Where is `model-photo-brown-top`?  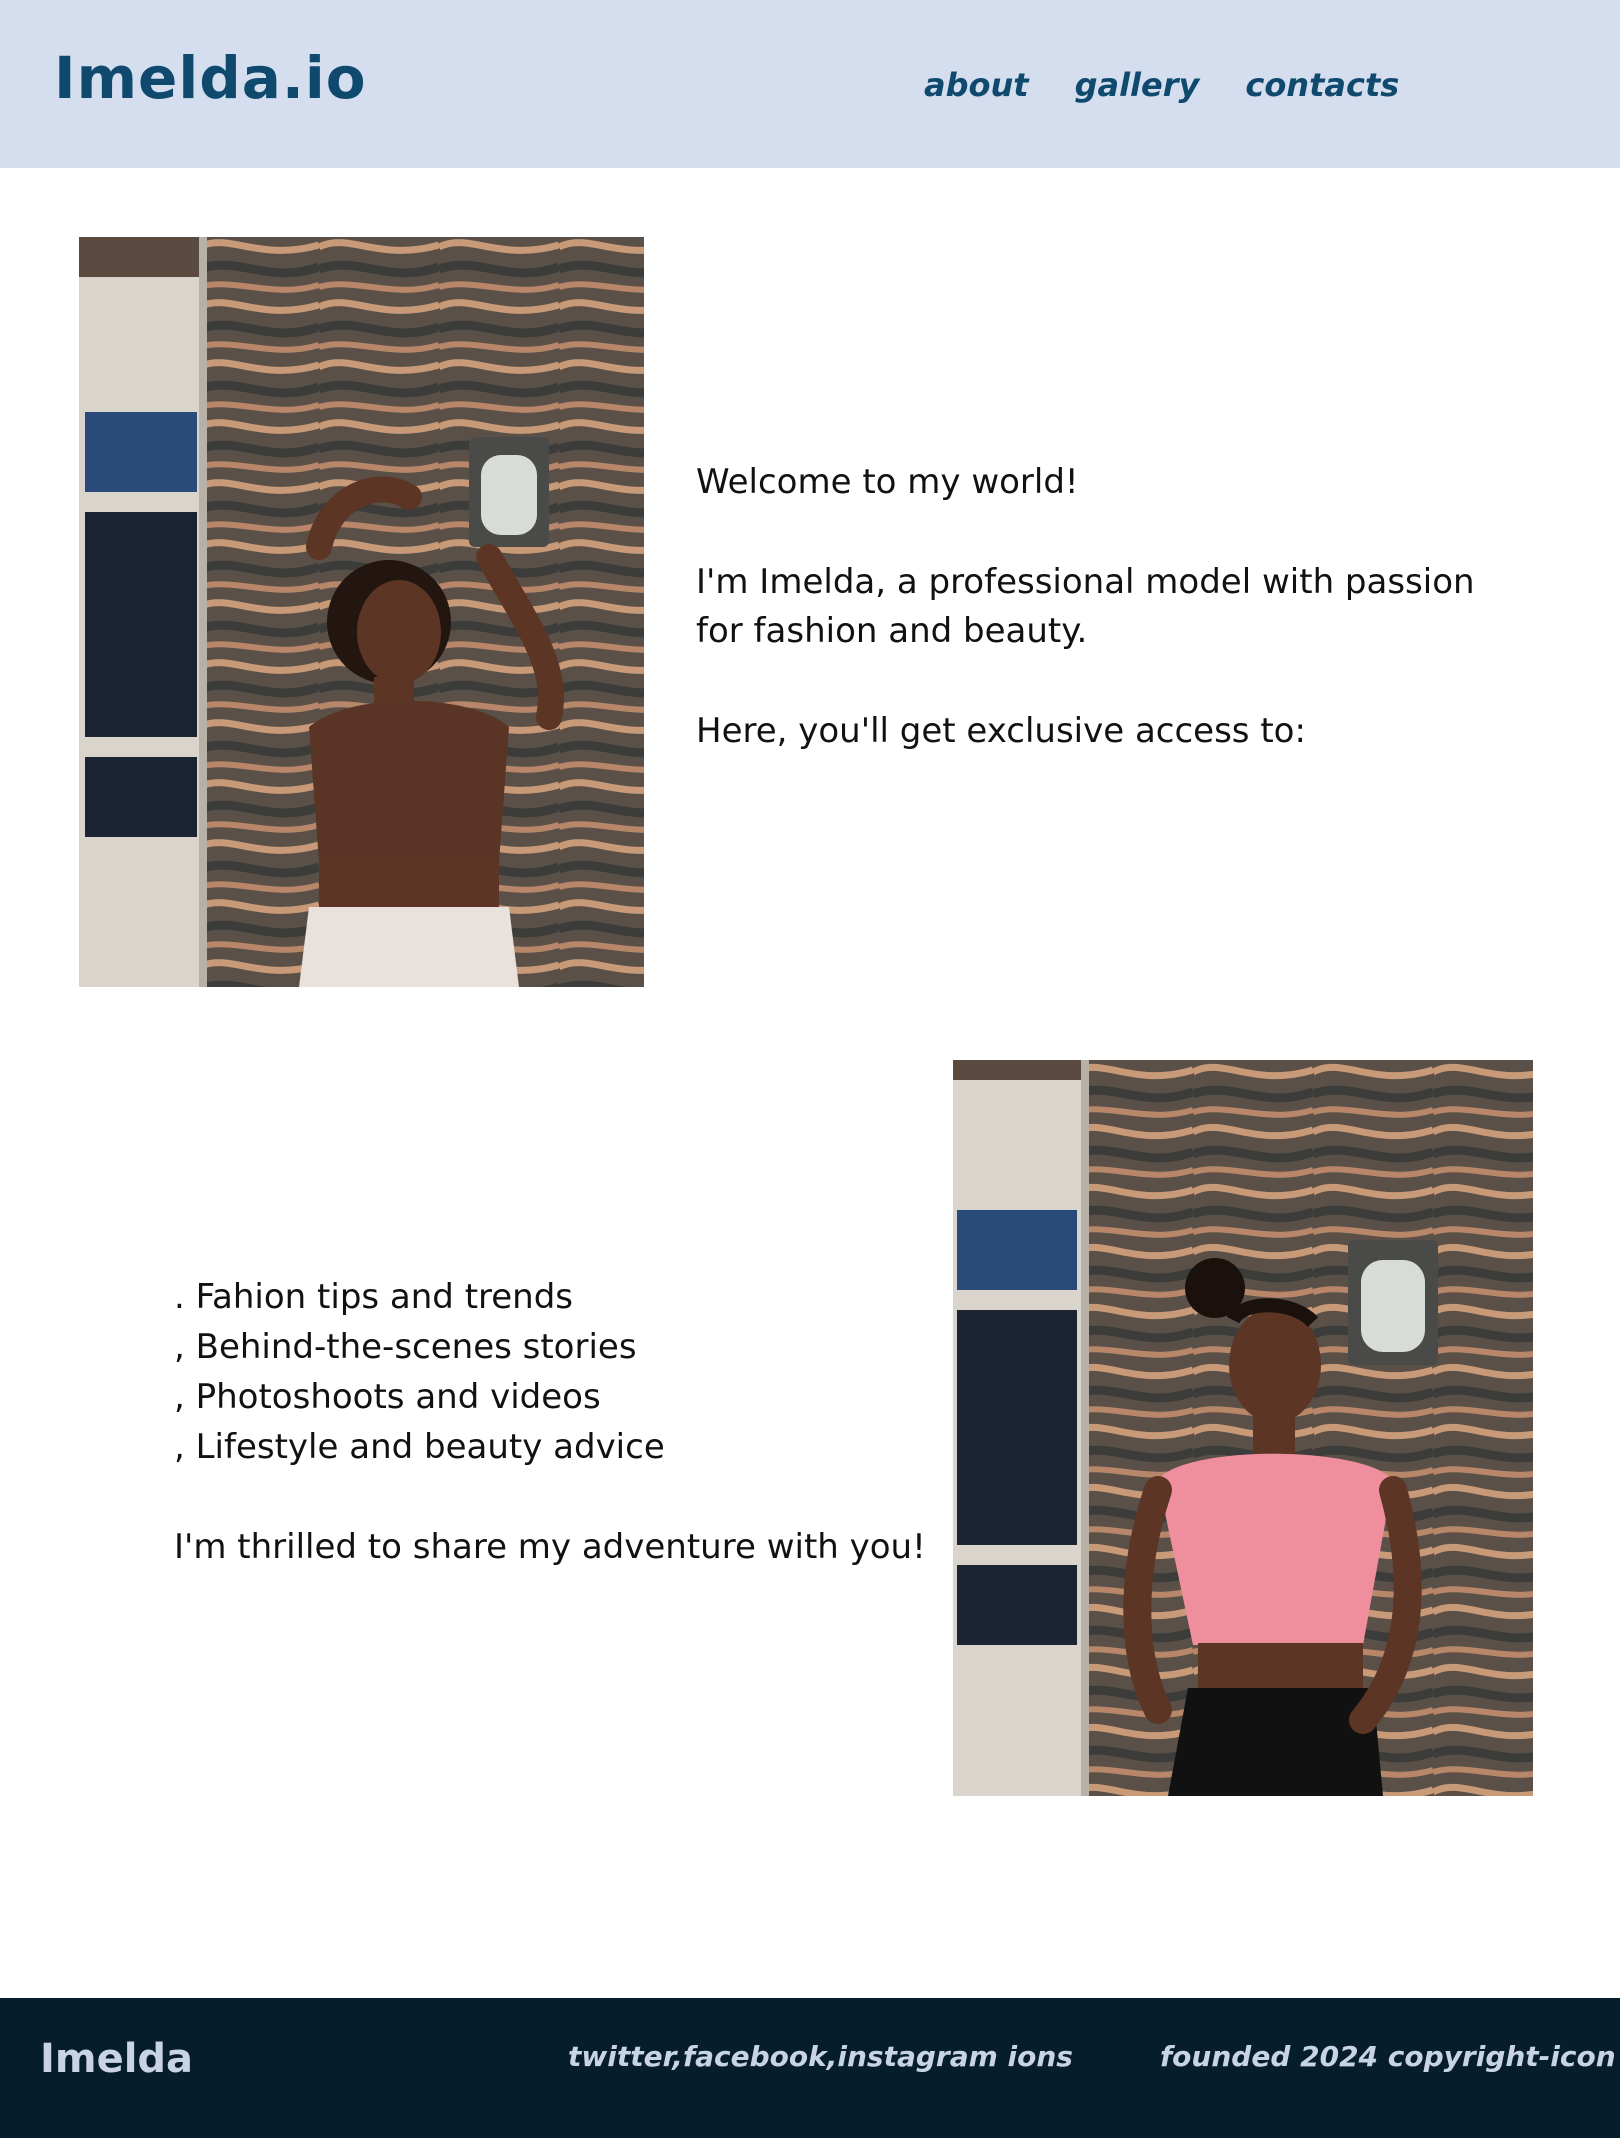
model-photo-brown-top is located at coordinates (361, 612).